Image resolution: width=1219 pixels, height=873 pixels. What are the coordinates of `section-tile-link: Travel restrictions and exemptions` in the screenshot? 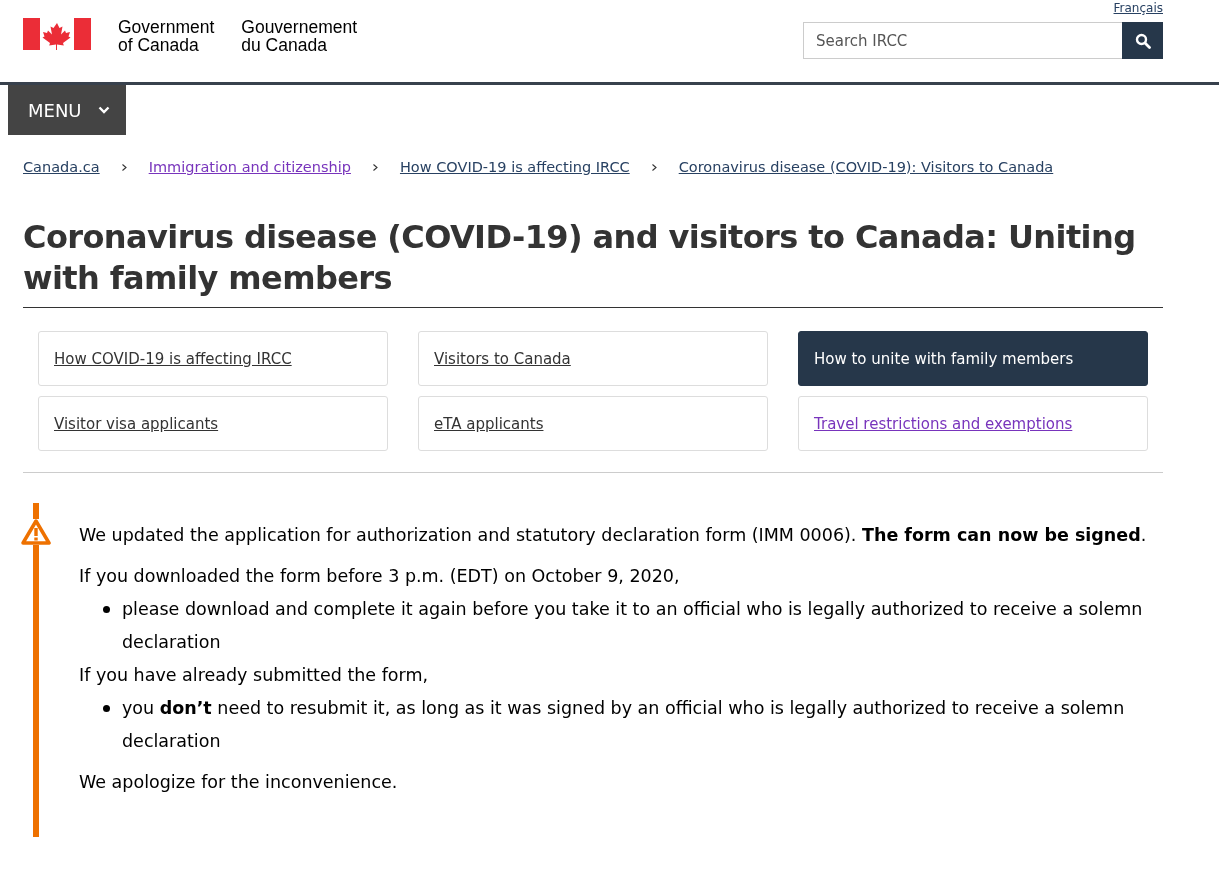 It's located at (973, 423).